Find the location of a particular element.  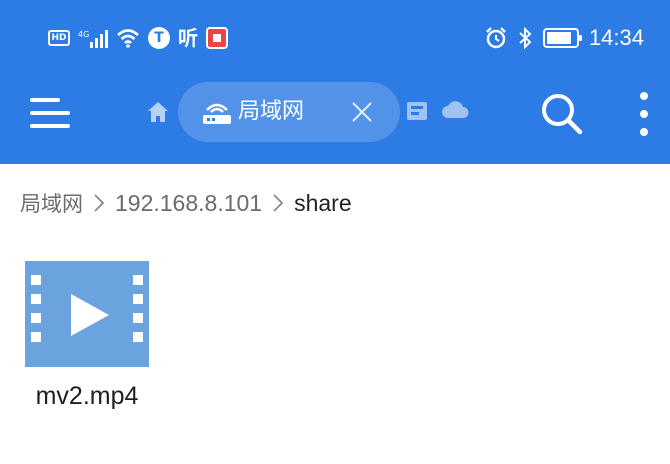

video-file-icon is located at coordinates (87, 314).